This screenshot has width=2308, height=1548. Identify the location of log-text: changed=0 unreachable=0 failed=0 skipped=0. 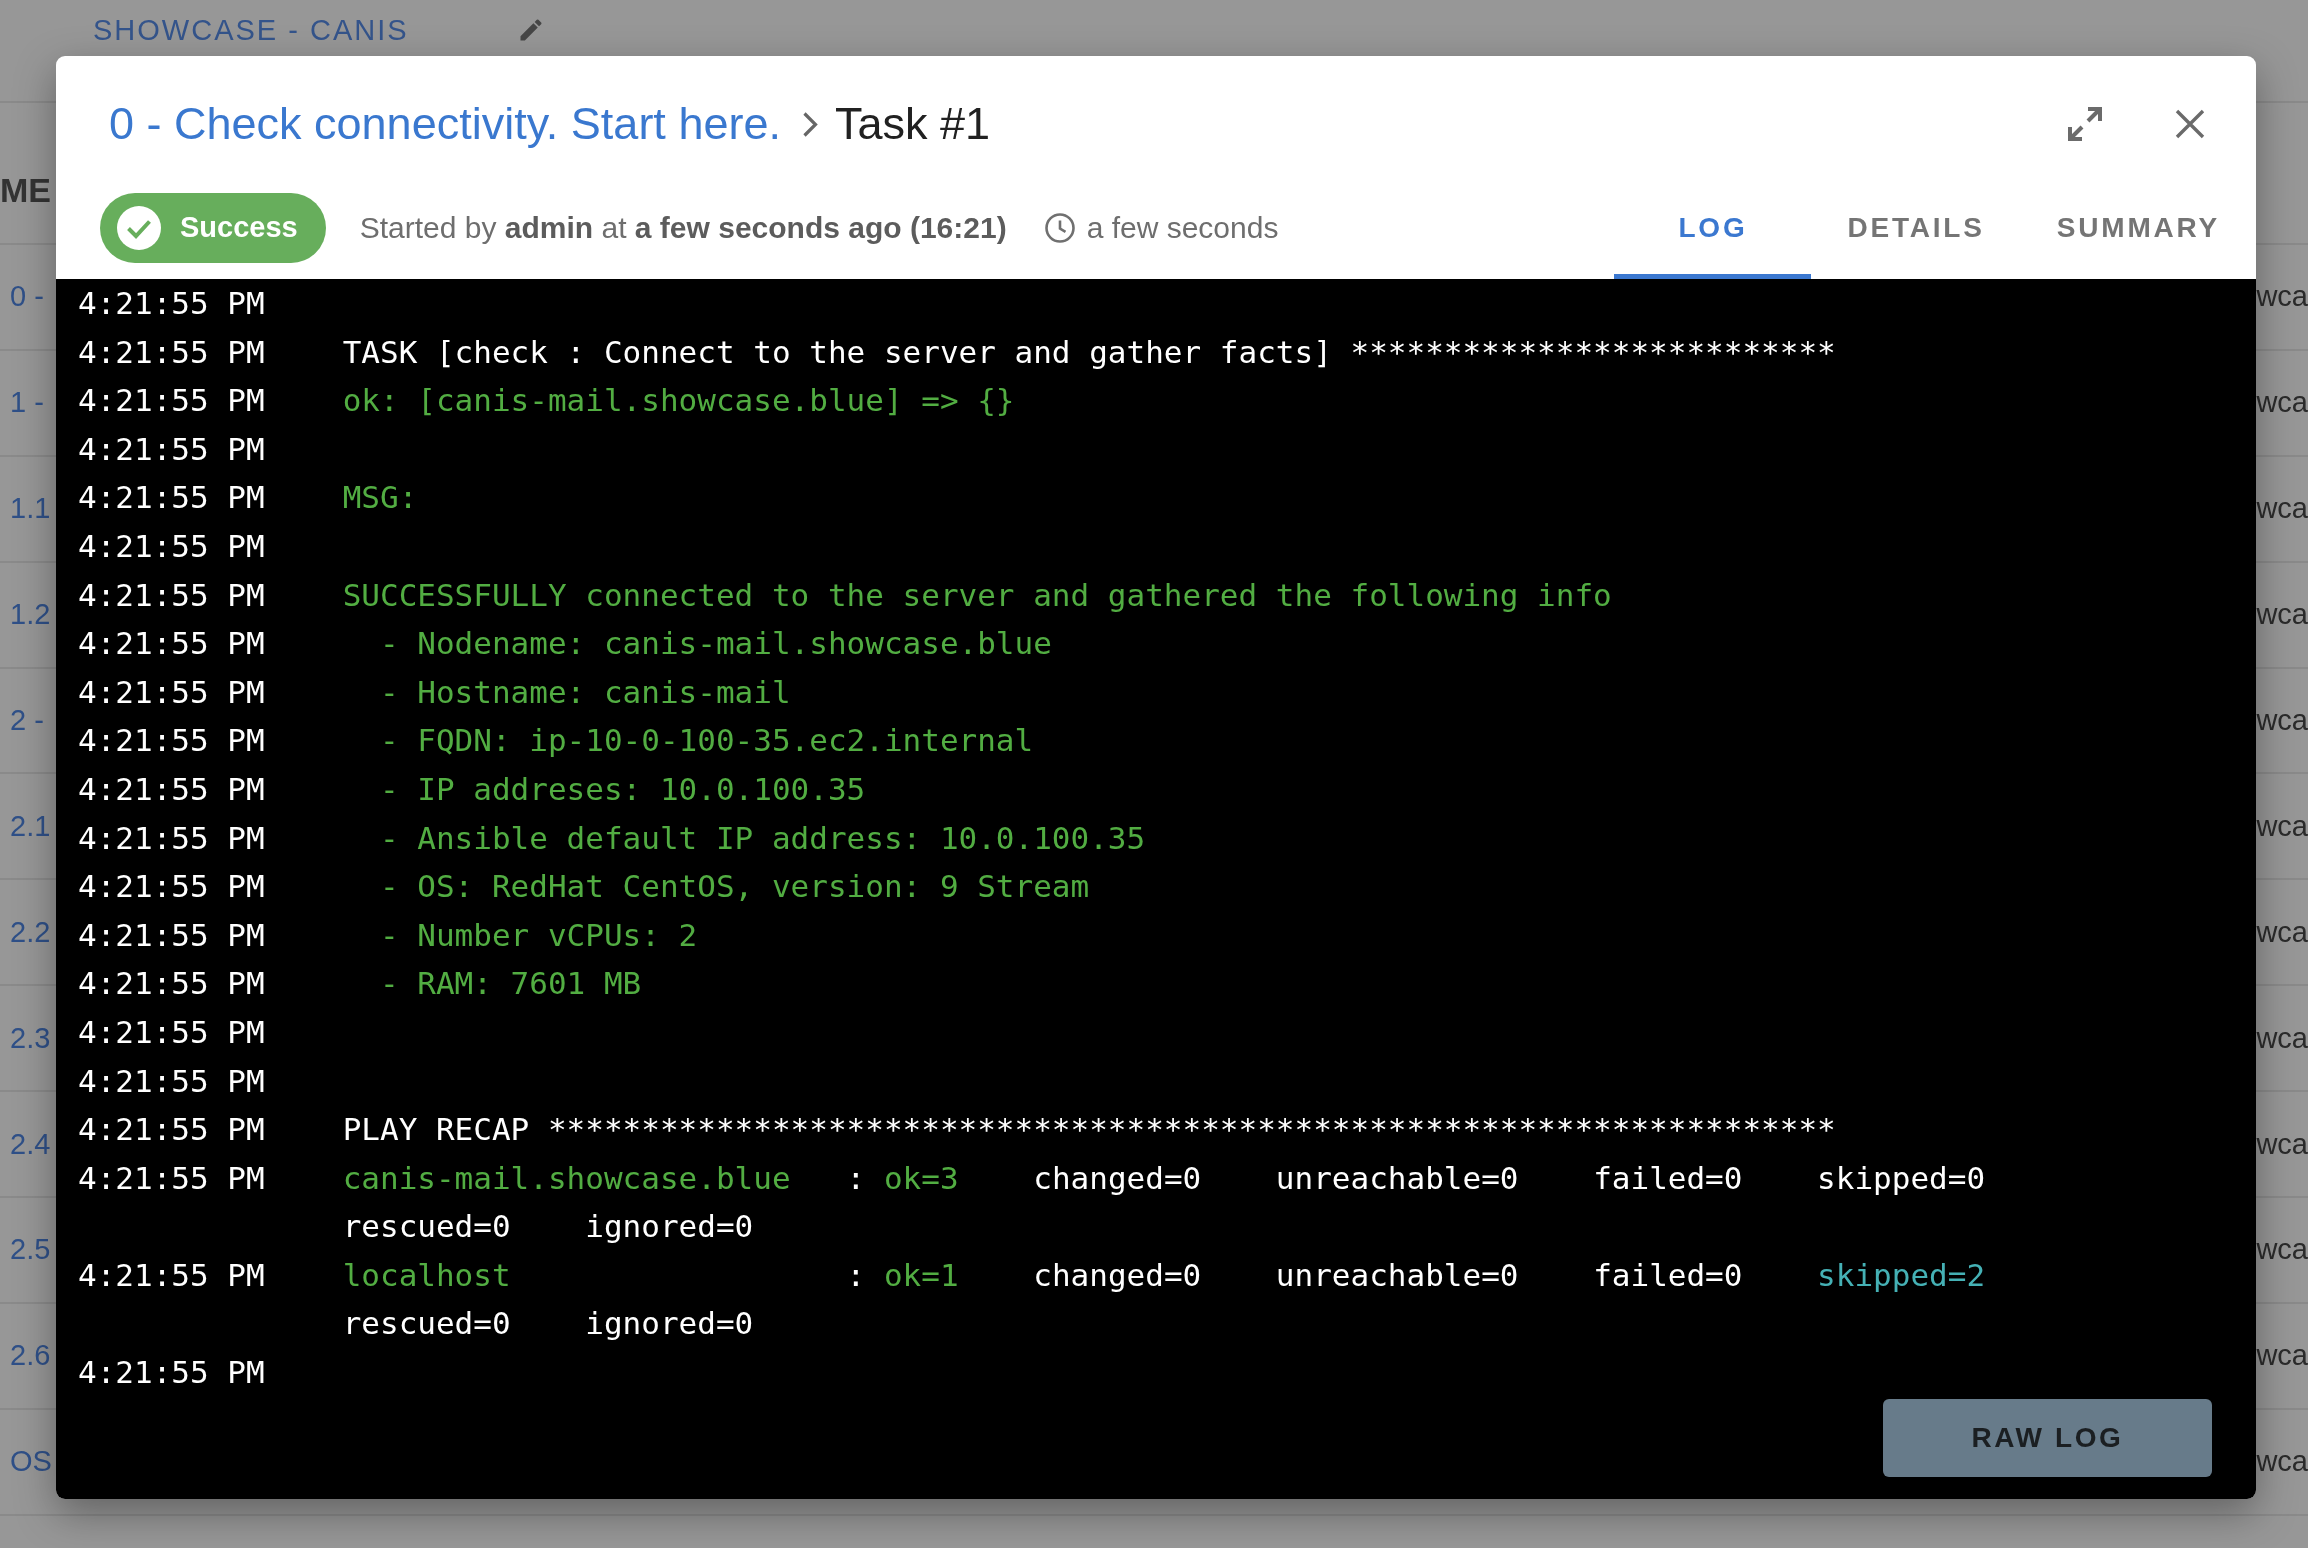
(1509, 1177).